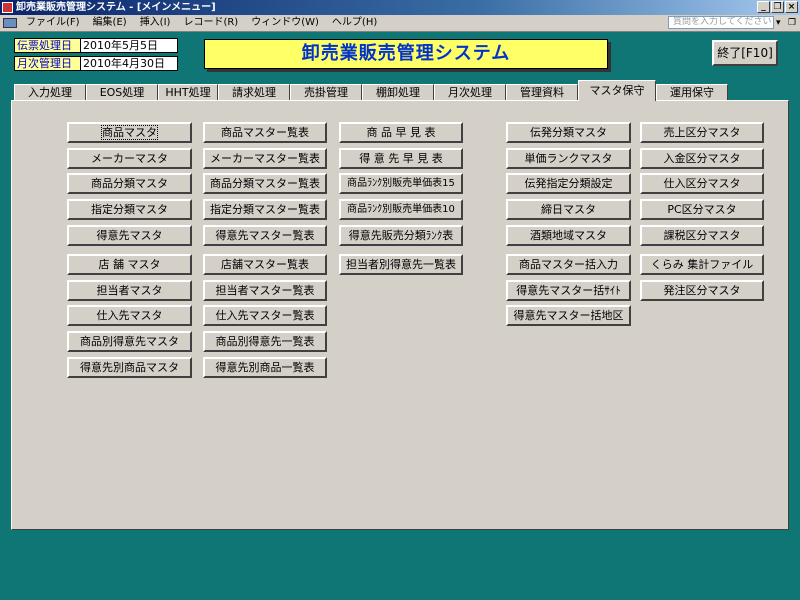 This screenshot has height=600, width=800. Describe the element at coordinates (702, 290) in the screenshot. I see `order-type-master-button: 発注区分マスタ` at that location.